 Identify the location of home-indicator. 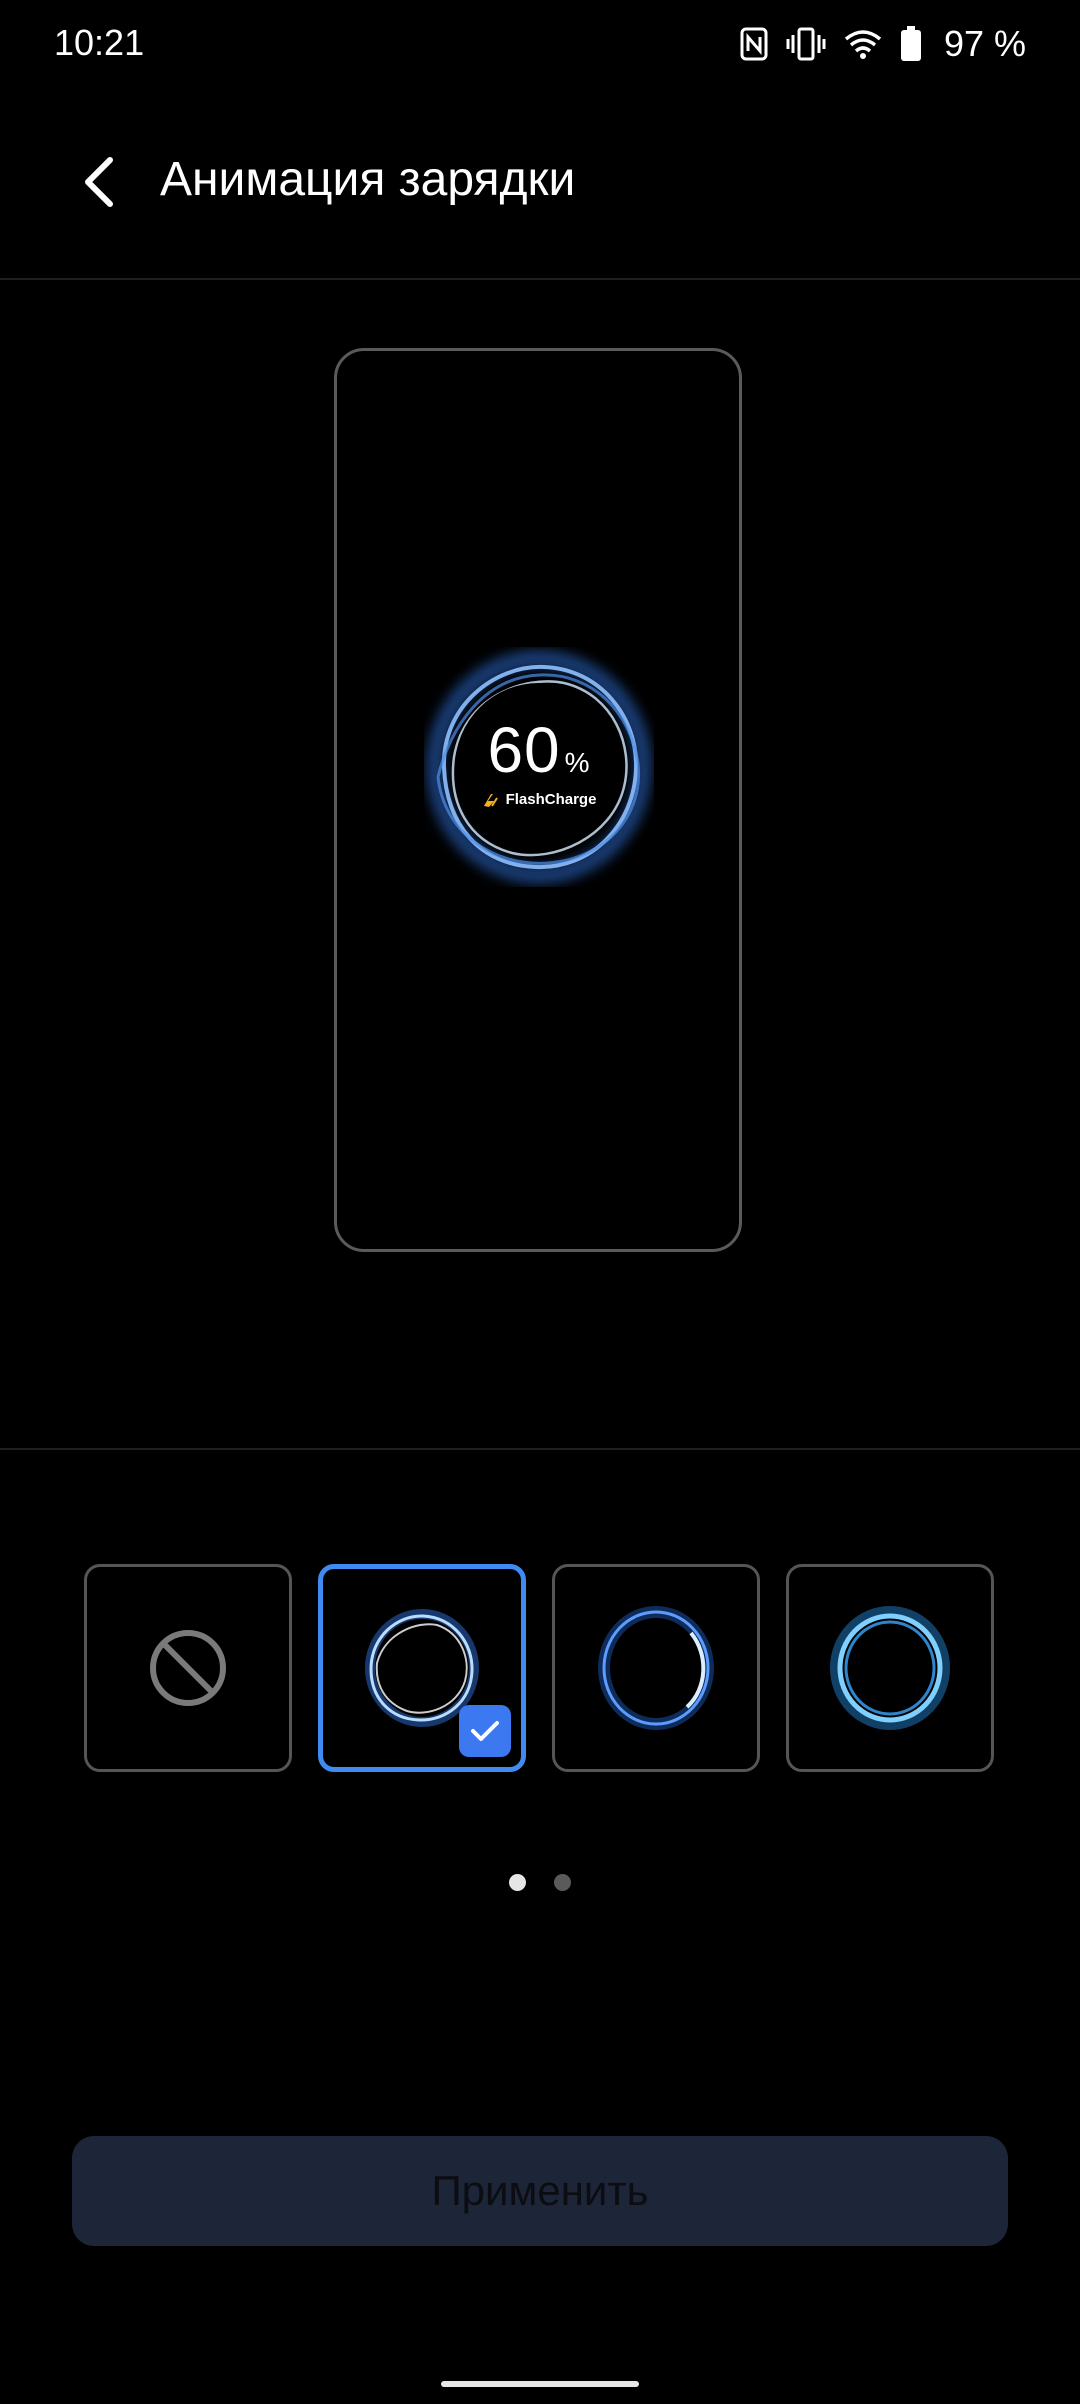
(540, 2384).